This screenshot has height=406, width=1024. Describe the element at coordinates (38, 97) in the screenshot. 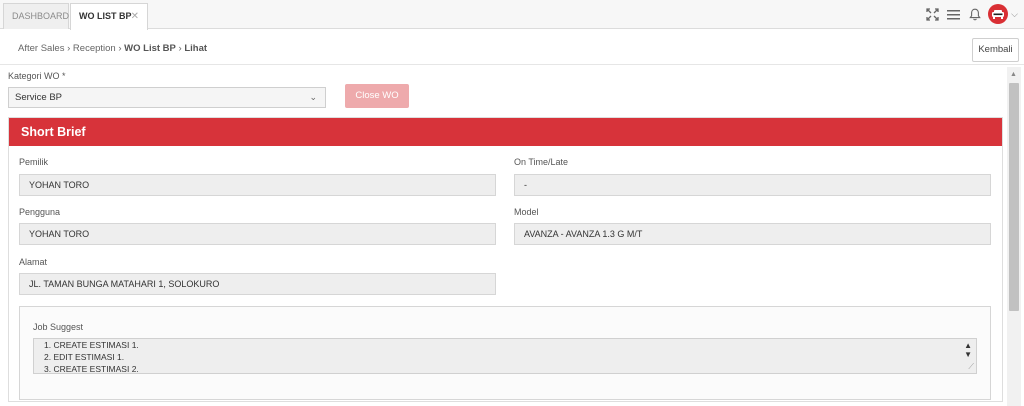

I see `kategori-wo-value: Service BP` at that location.